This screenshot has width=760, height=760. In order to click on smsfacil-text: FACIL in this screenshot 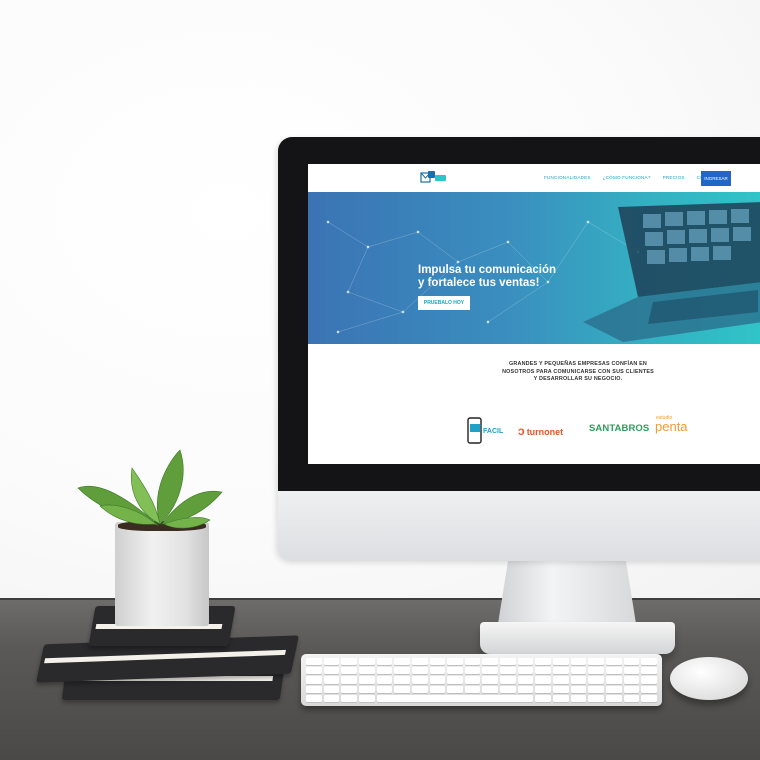, I will do `click(493, 431)`.